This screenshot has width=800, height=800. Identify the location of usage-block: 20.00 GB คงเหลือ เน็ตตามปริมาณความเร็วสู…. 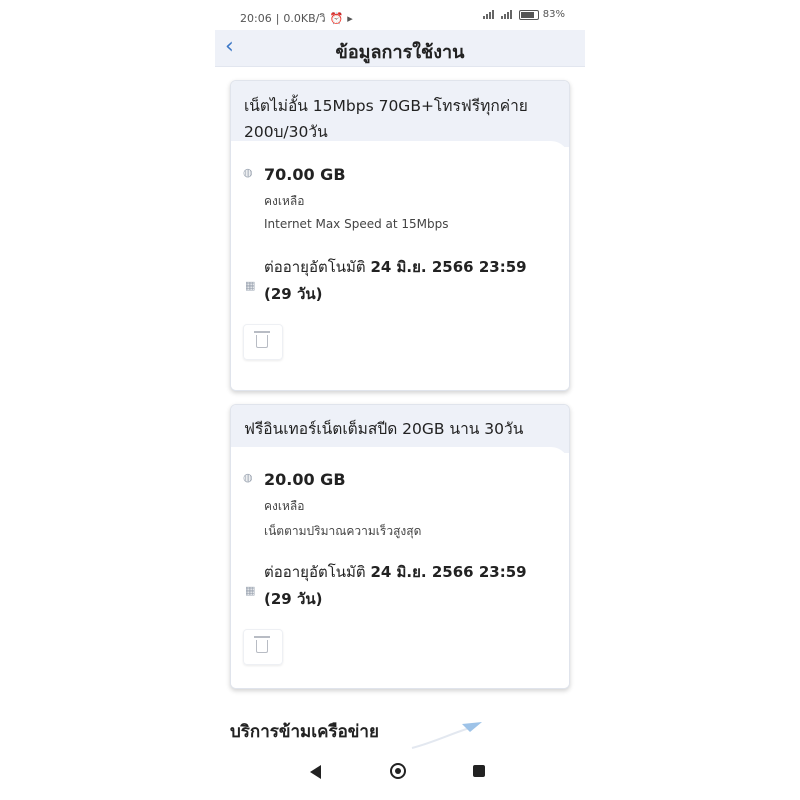
(411, 505).